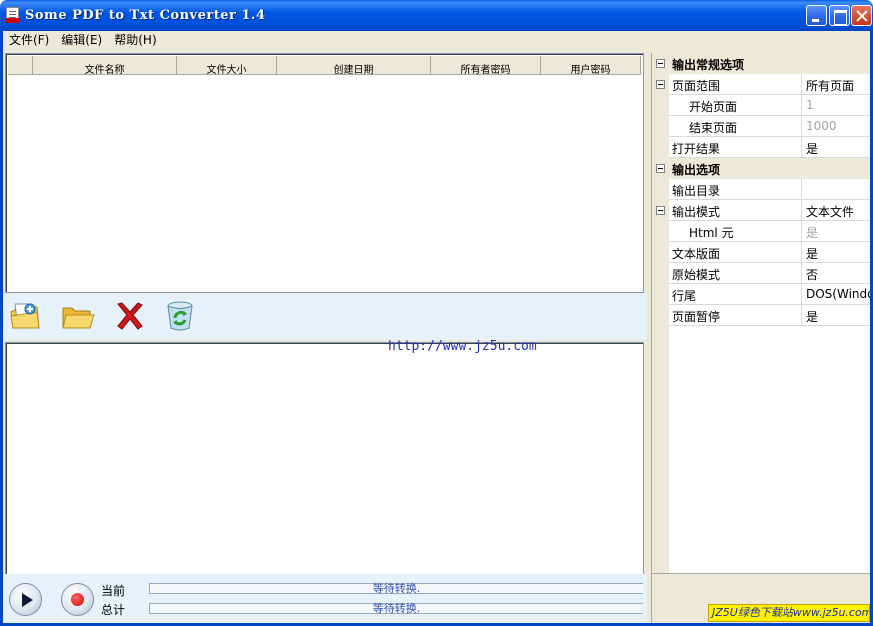 The height and width of the screenshot is (626, 873). I want to click on property-name: 输出目录, so click(735, 189).